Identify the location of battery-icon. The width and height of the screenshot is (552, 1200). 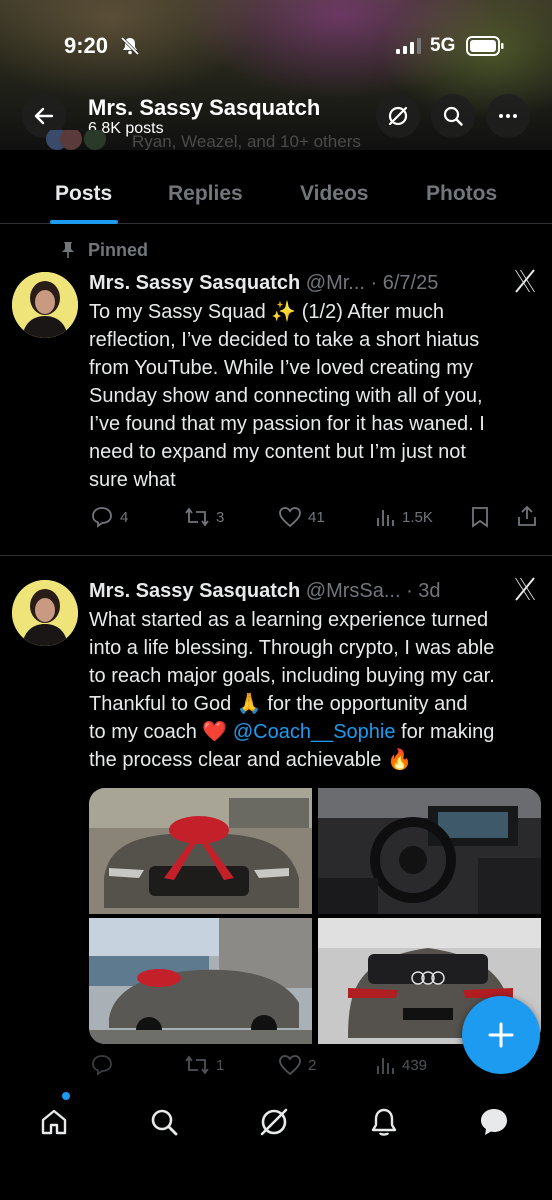
(485, 46).